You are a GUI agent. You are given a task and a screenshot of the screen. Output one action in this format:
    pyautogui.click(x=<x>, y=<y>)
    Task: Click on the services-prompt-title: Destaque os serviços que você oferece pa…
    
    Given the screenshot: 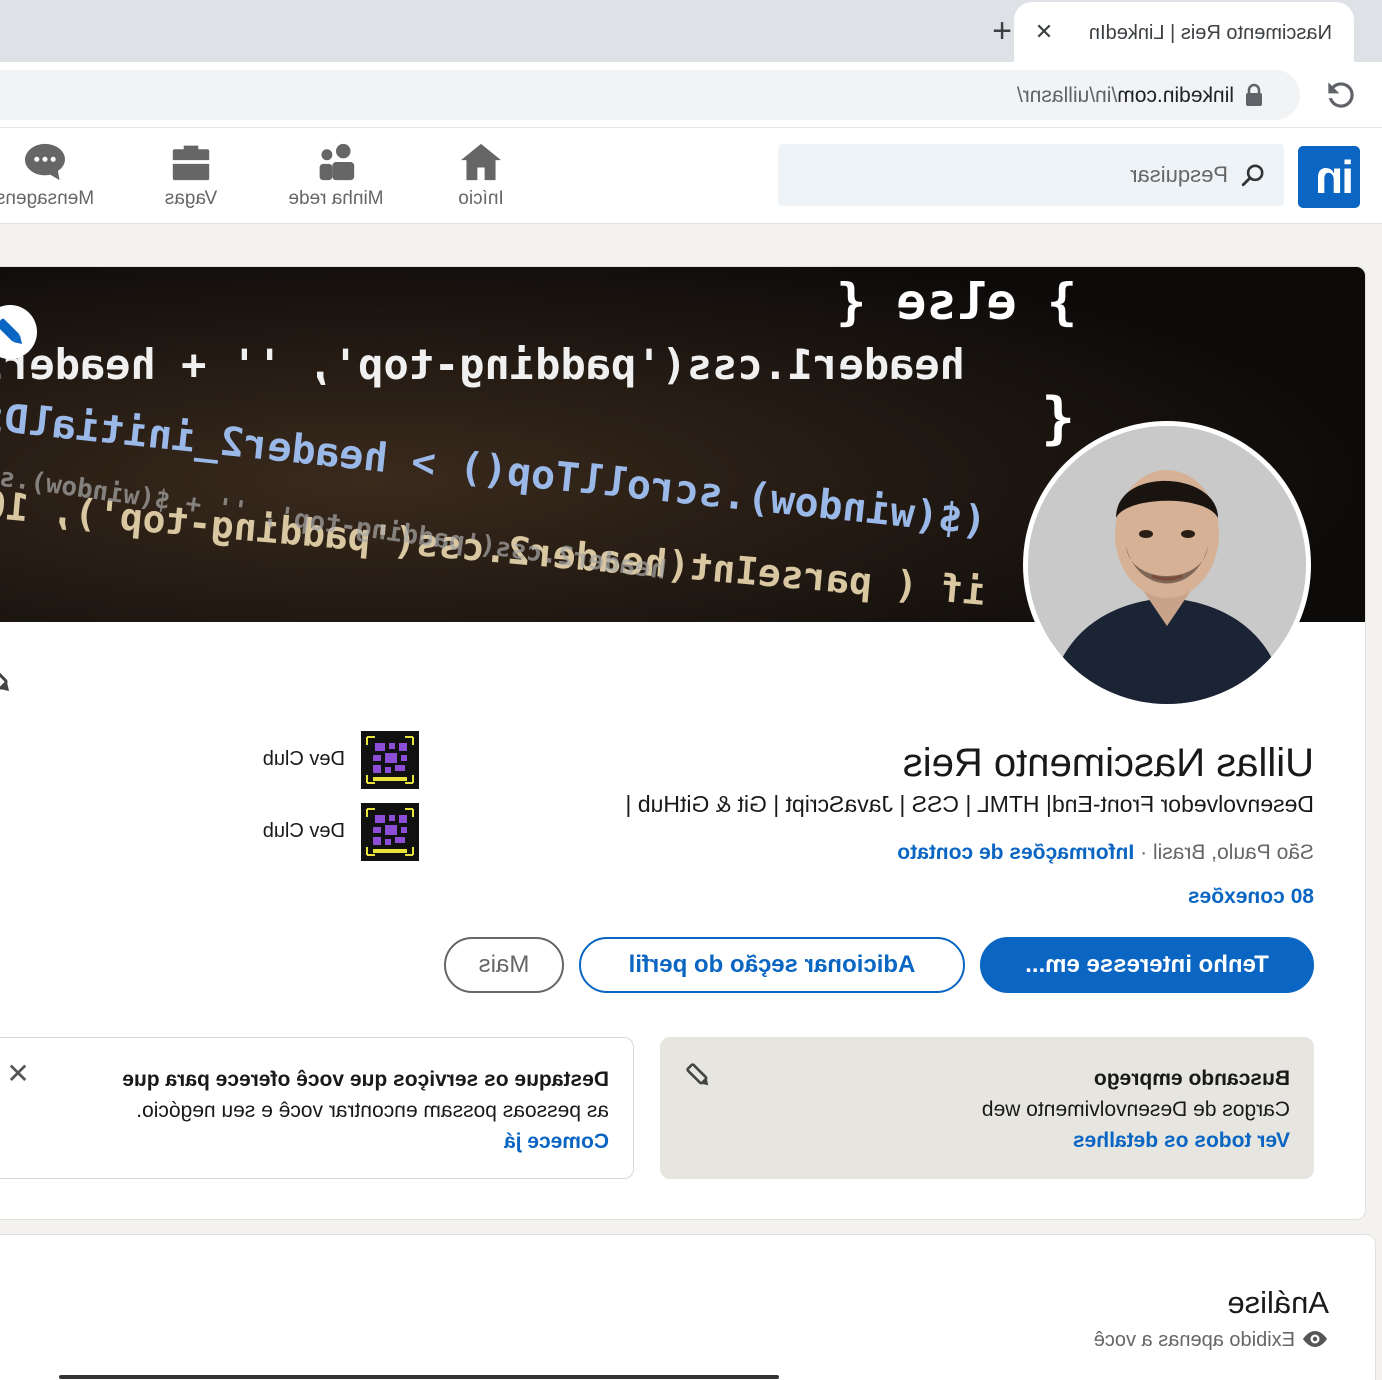 What is the action you would take?
    pyautogui.click(x=365, y=1079)
    